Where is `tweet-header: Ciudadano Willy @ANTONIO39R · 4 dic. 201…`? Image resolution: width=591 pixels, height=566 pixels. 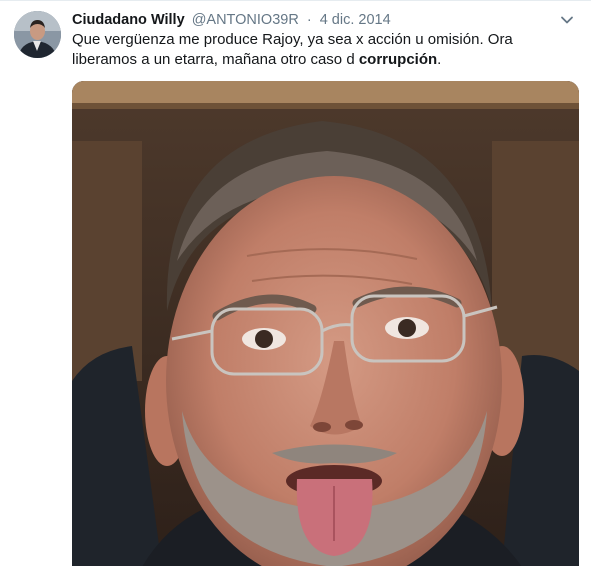 tweet-header: Ciudadano Willy @ANTONIO39R · 4 dic. 201… is located at coordinates (311, 20).